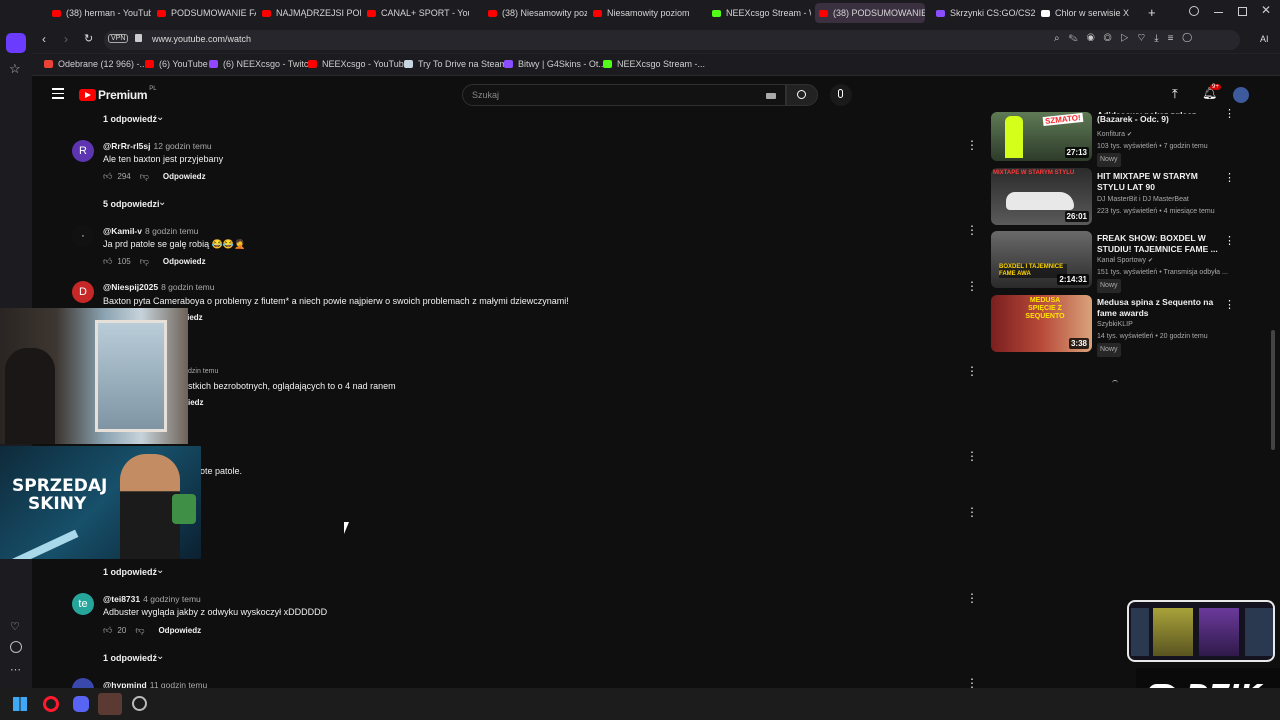 This screenshot has width=1280, height=720. What do you see at coordinates (83, 292) in the screenshot?
I see `avatar: D` at bounding box center [83, 292].